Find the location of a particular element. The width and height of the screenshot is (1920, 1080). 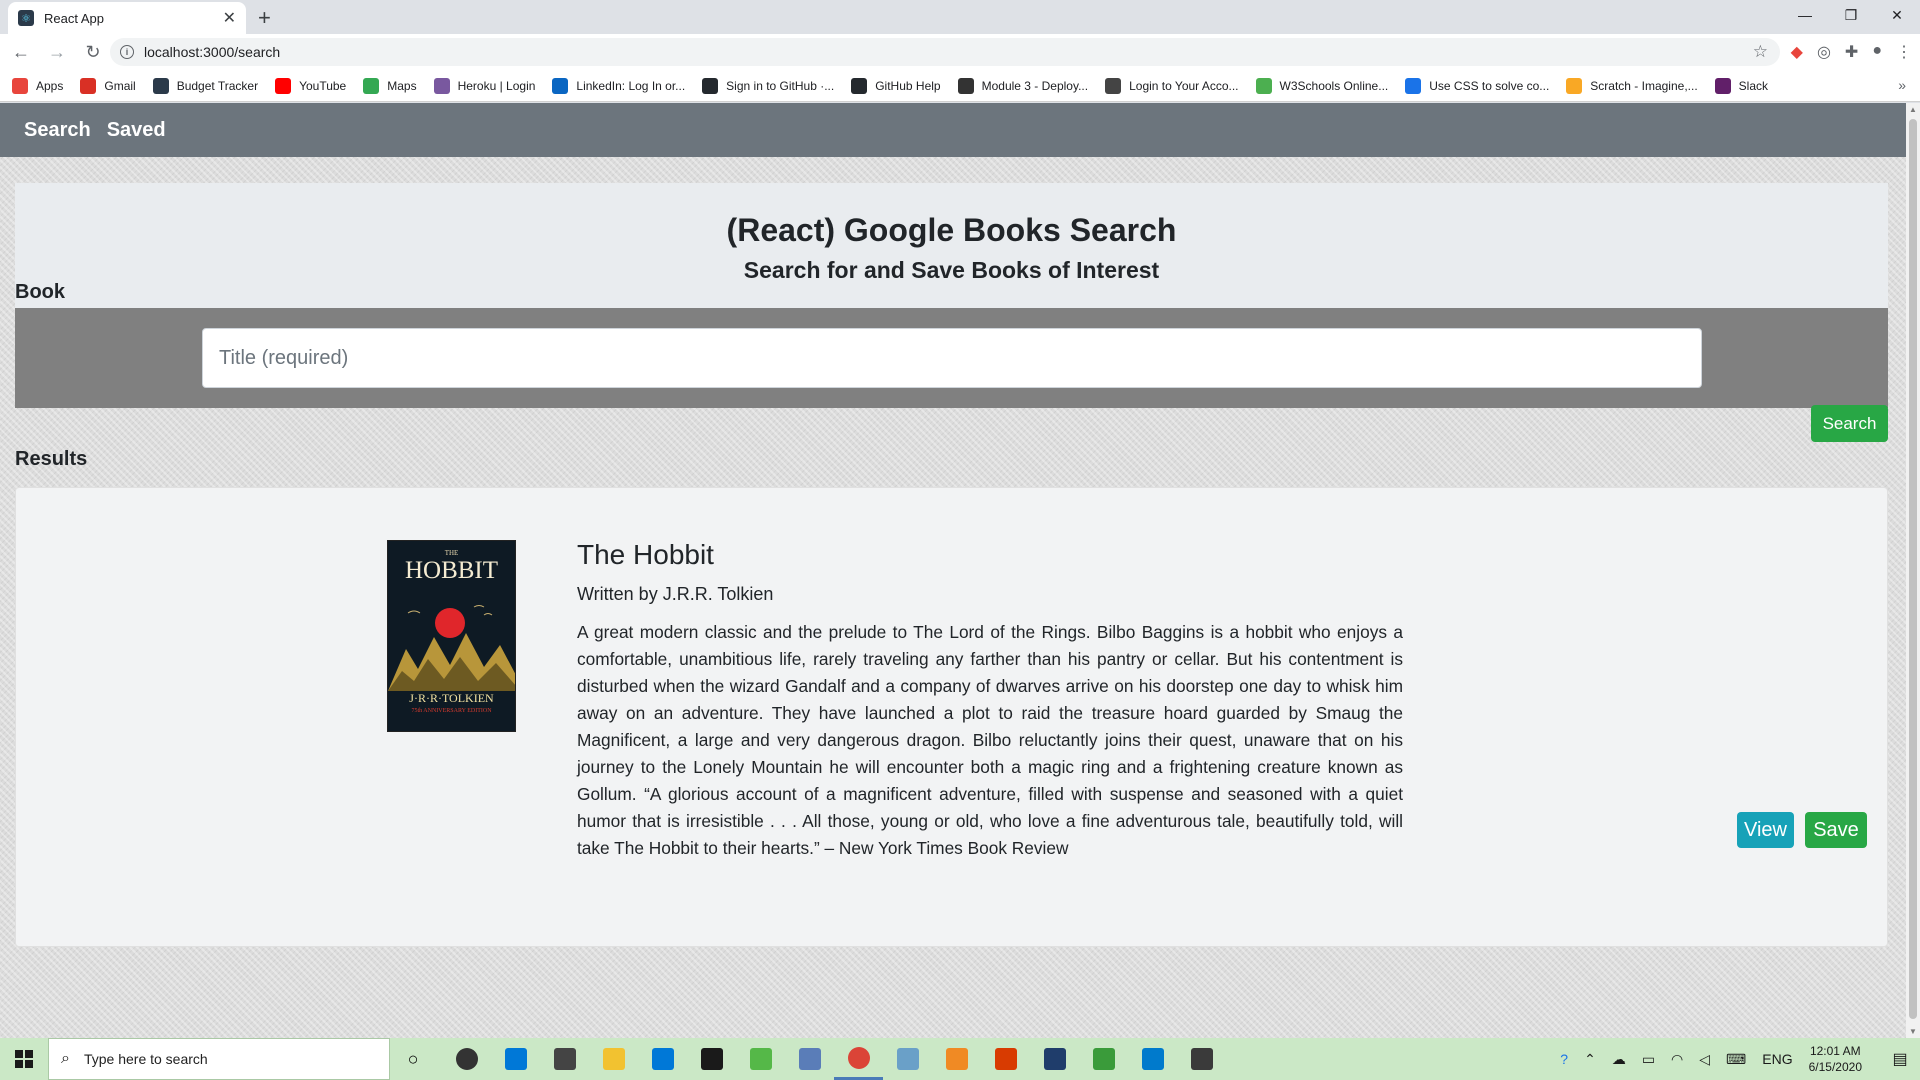

profile-avatar-icon: ● is located at coordinates (1877, 52).